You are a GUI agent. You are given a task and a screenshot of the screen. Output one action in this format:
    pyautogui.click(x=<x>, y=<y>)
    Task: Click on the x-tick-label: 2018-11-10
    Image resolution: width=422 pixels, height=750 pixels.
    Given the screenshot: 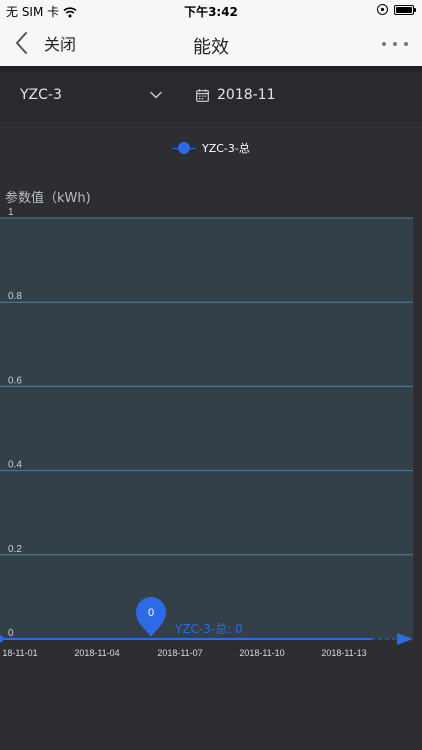 What is the action you would take?
    pyautogui.click(x=261, y=653)
    